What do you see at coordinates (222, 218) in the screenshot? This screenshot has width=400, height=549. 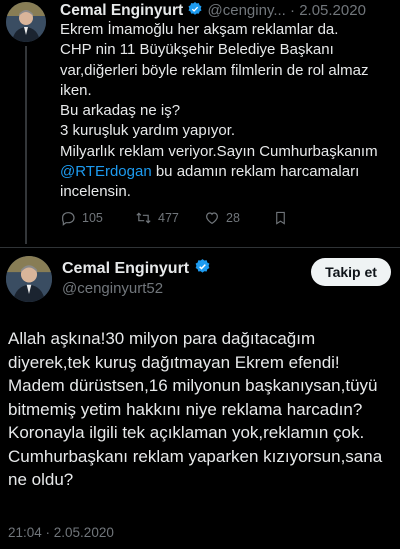 I see `like-action: 28` at bounding box center [222, 218].